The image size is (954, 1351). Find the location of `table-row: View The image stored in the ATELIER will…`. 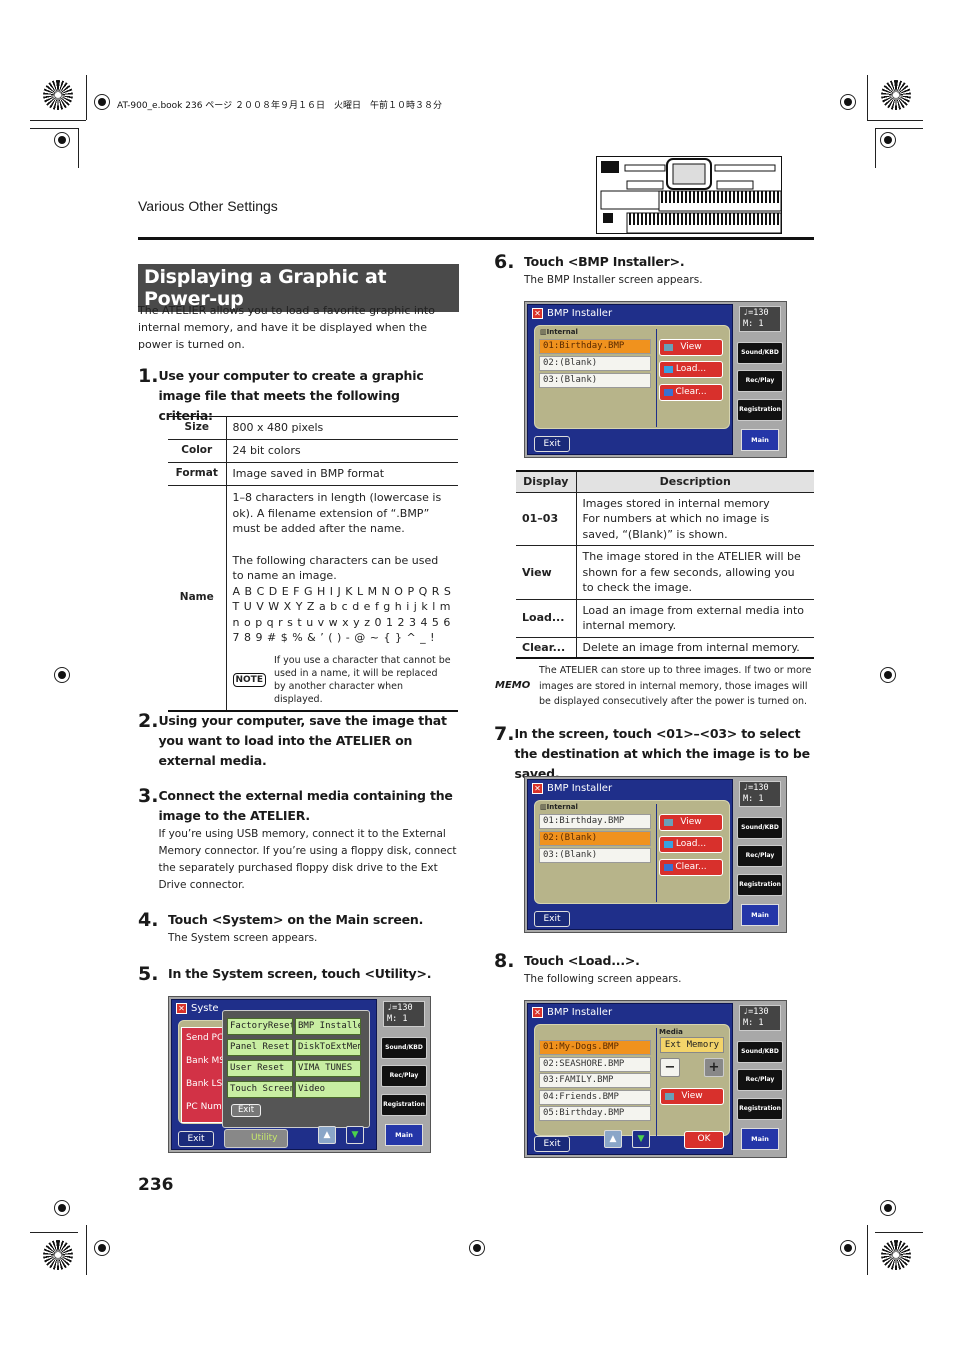

table-row: View The image stored in the ATELIER will… is located at coordinates (665, 572).